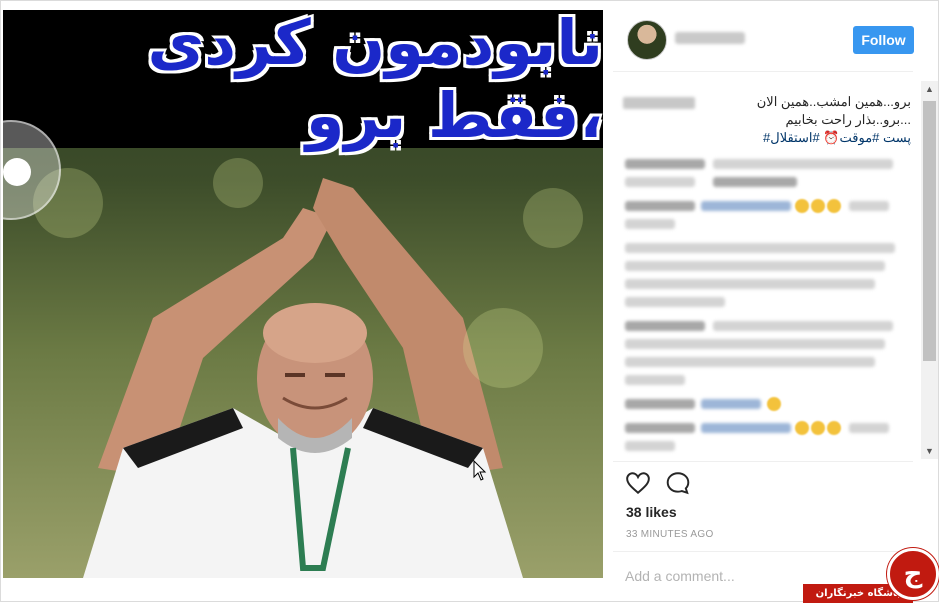 The height and width of the screenshot is (603, 939). Describe the element at coordinates (883, 40) in the screenshot. I see `follow-button: Follow` at that location.